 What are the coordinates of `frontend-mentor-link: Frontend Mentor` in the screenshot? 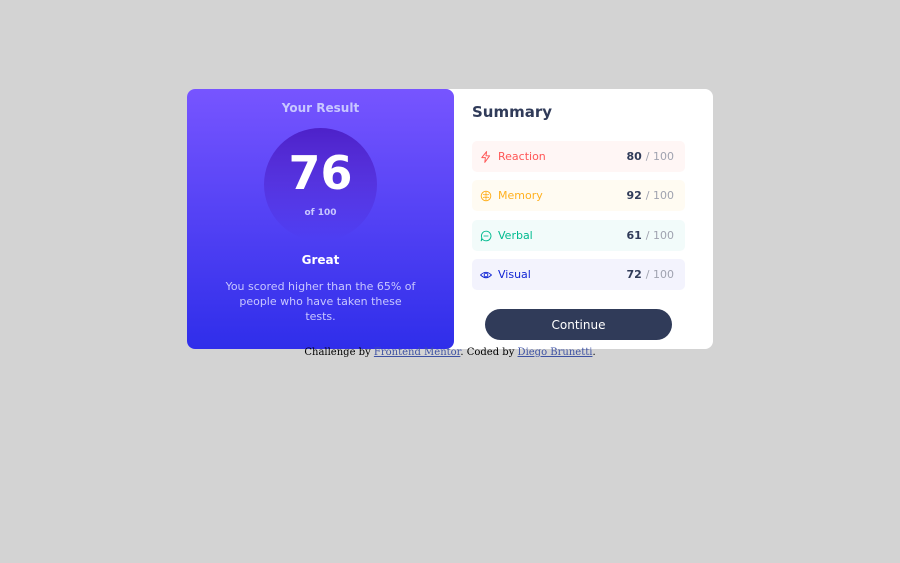 It's located at (417, 352).